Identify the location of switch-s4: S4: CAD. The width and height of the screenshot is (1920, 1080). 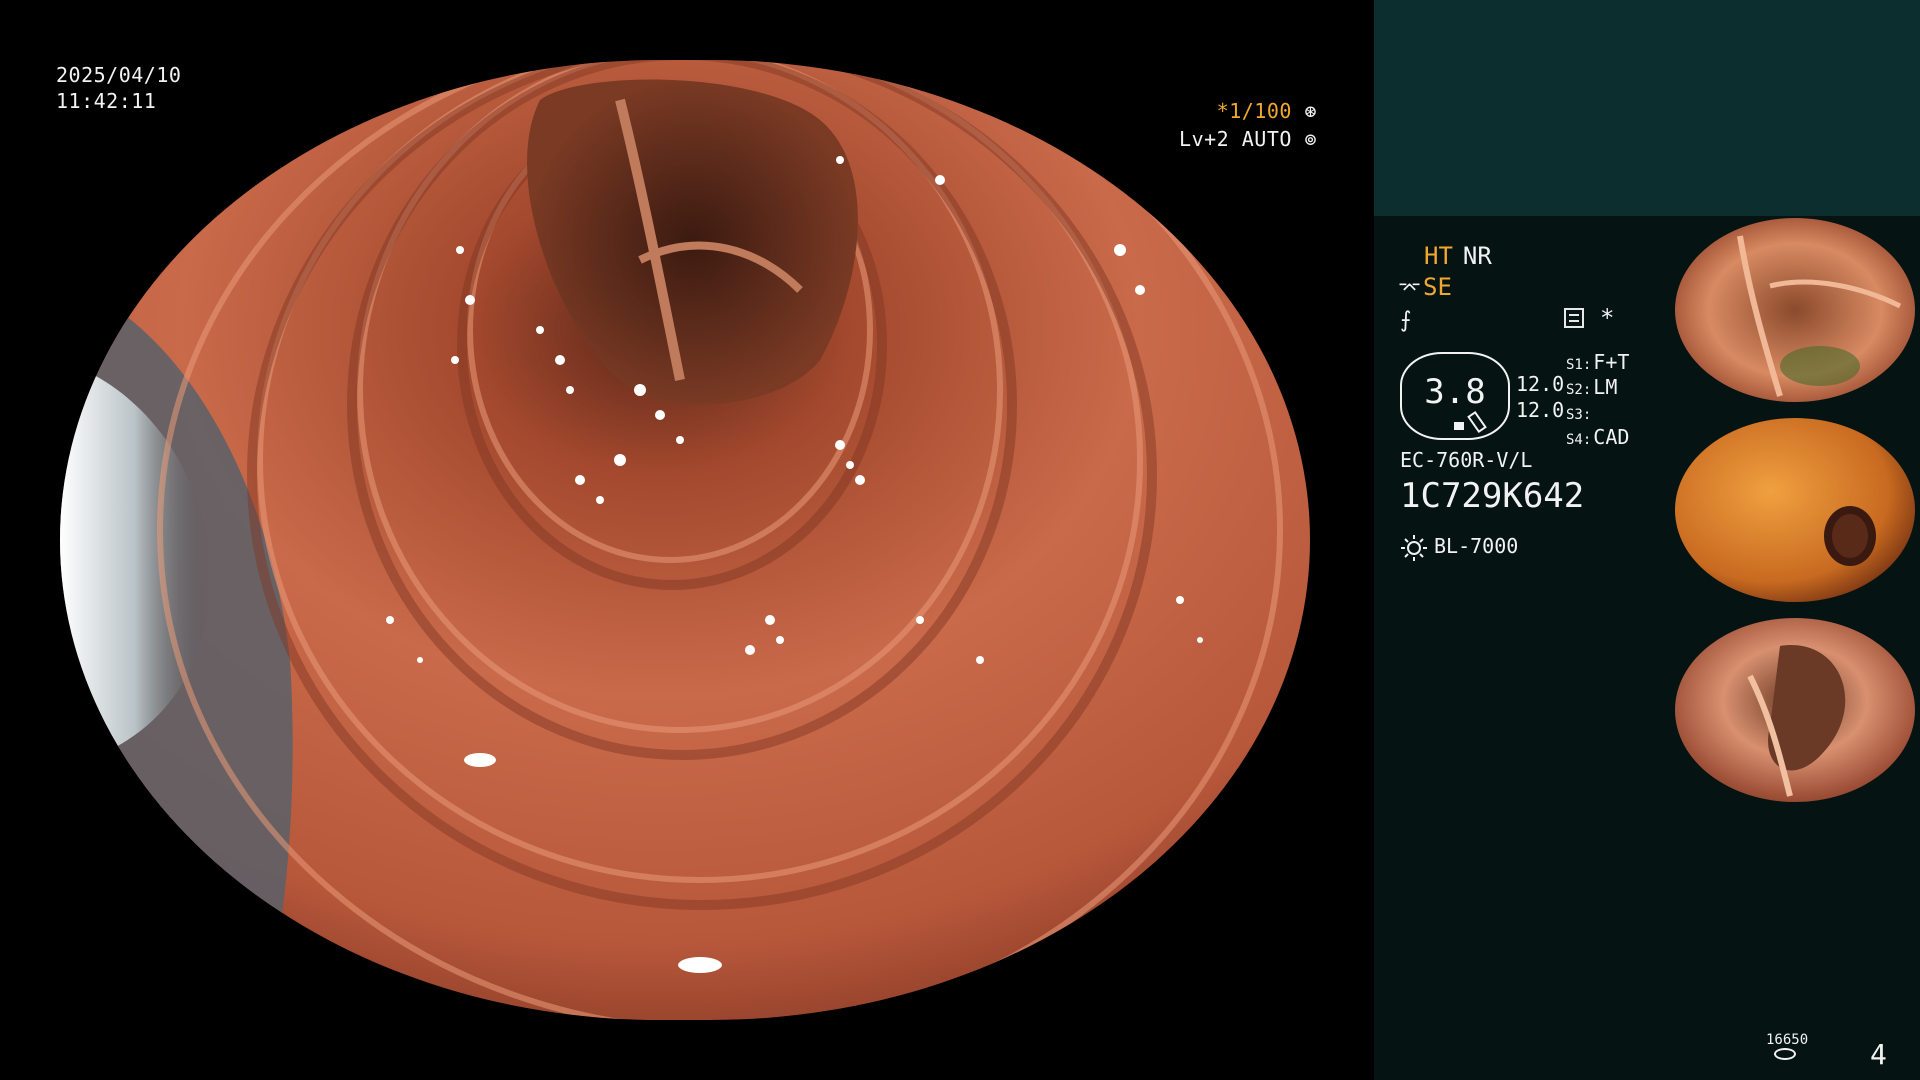
(1597, 437).